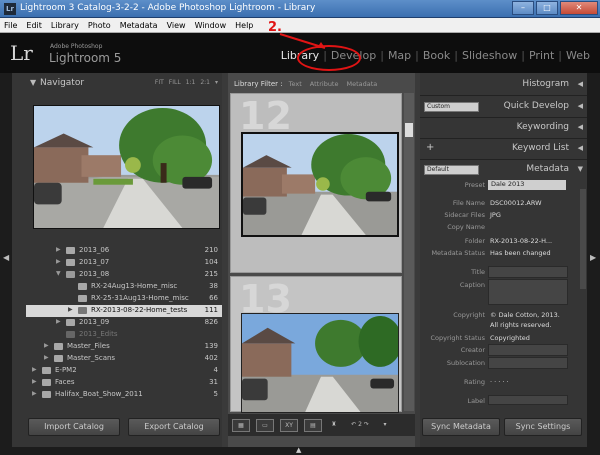 This screenshot has width=600, height=455. What do you see at coordinates (361, 84) in the screenshot?
I see `filter-metadata: Metadata` at bounding box center [361, 84].